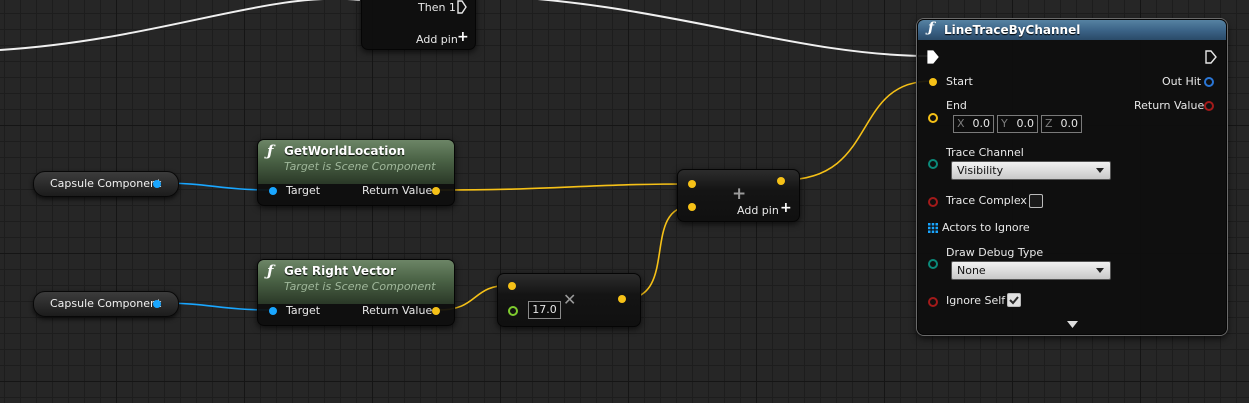 The image size is (1249, 403). What do you see at coordinates (933, 264) in the screenshot?
I see `draw-debug-type-input-pin` at bounding box center [933, 264].